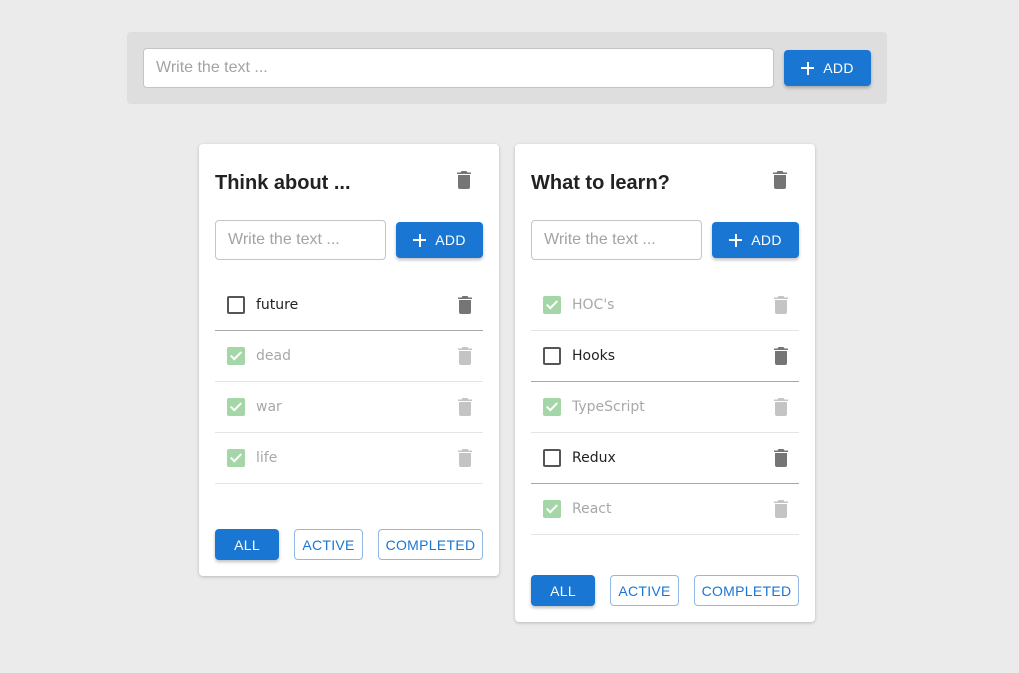  I want to click on task-text: future, so click(277, 305).